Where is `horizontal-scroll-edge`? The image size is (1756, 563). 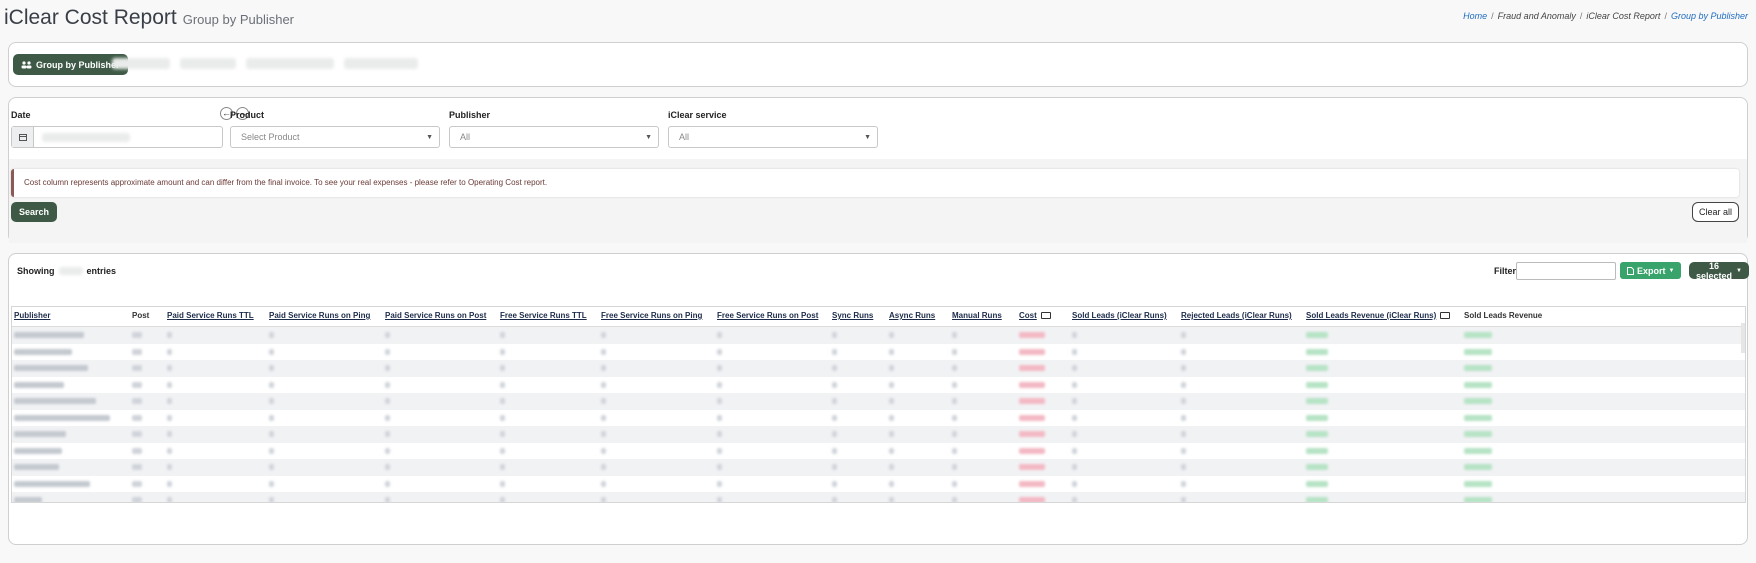
horizontal-scroll-edge is located at coordinates (1743, 338).